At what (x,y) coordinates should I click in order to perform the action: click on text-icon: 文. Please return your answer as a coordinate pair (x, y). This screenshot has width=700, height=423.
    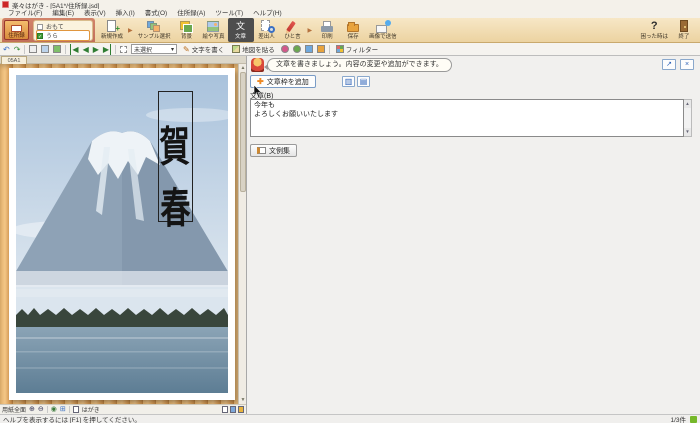
    Looking at the image, I should click on (240, 26).